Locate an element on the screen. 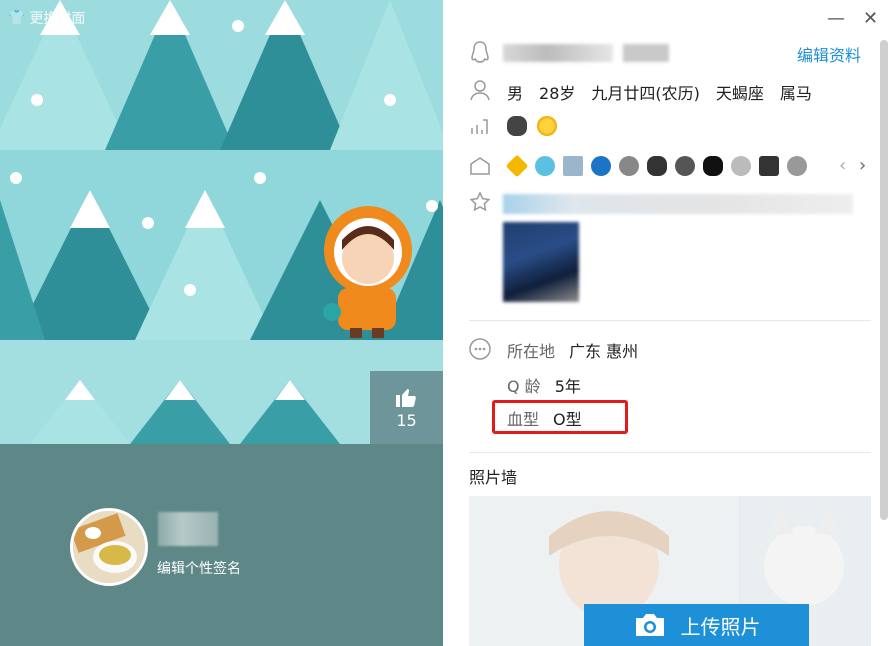 This screenshot has height=646, width=893. sun-level-badge-icon is located at coordinates (547, 126).